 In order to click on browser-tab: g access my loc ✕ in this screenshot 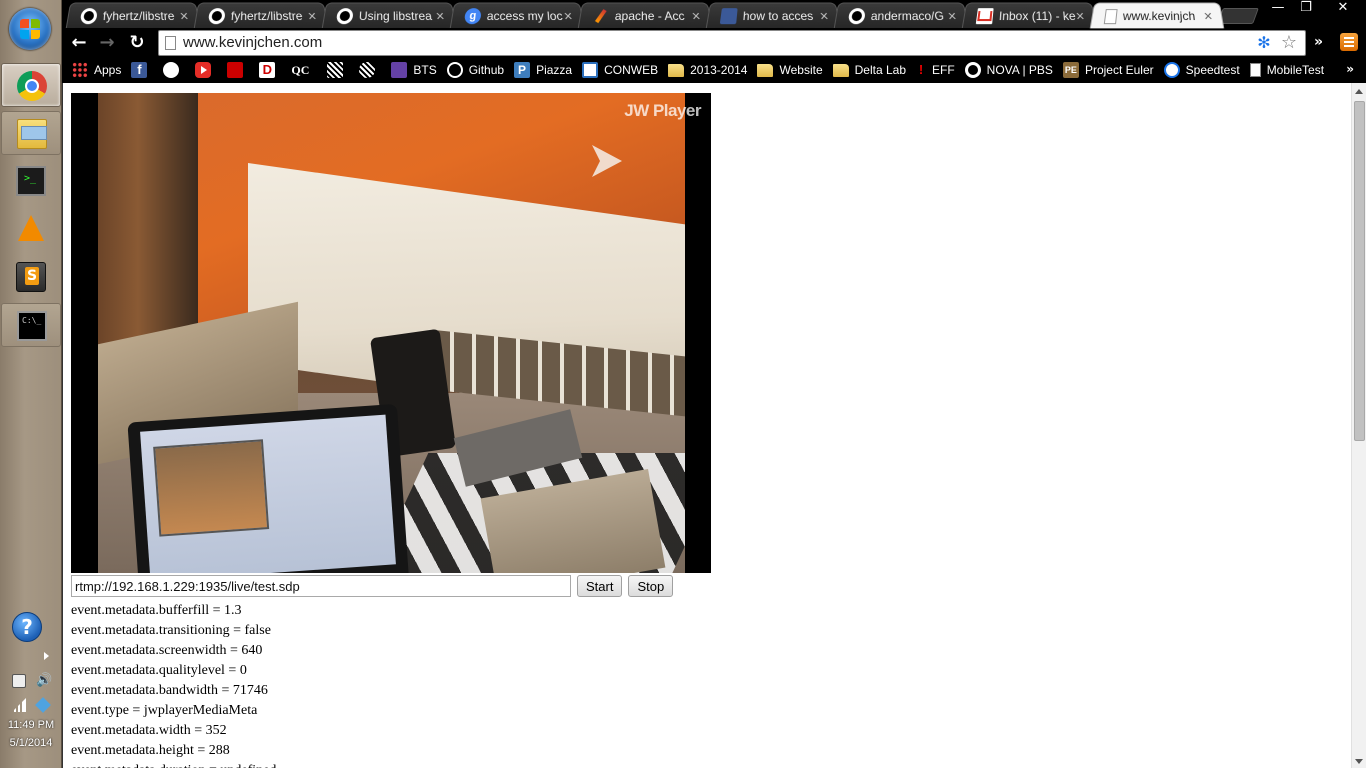, I will do `click(517, 15)`.